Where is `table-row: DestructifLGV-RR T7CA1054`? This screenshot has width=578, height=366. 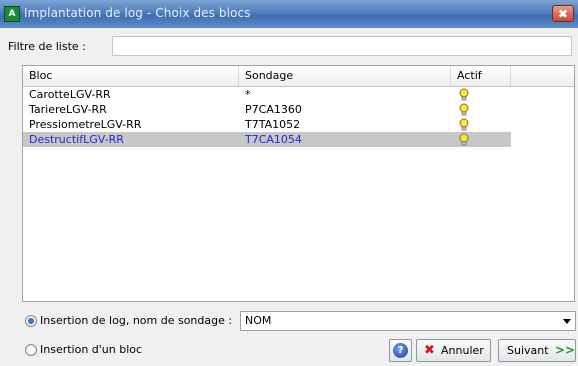
table-row: DestructifLGV-RR T7CA1054 is located at coordinates (267, 139).